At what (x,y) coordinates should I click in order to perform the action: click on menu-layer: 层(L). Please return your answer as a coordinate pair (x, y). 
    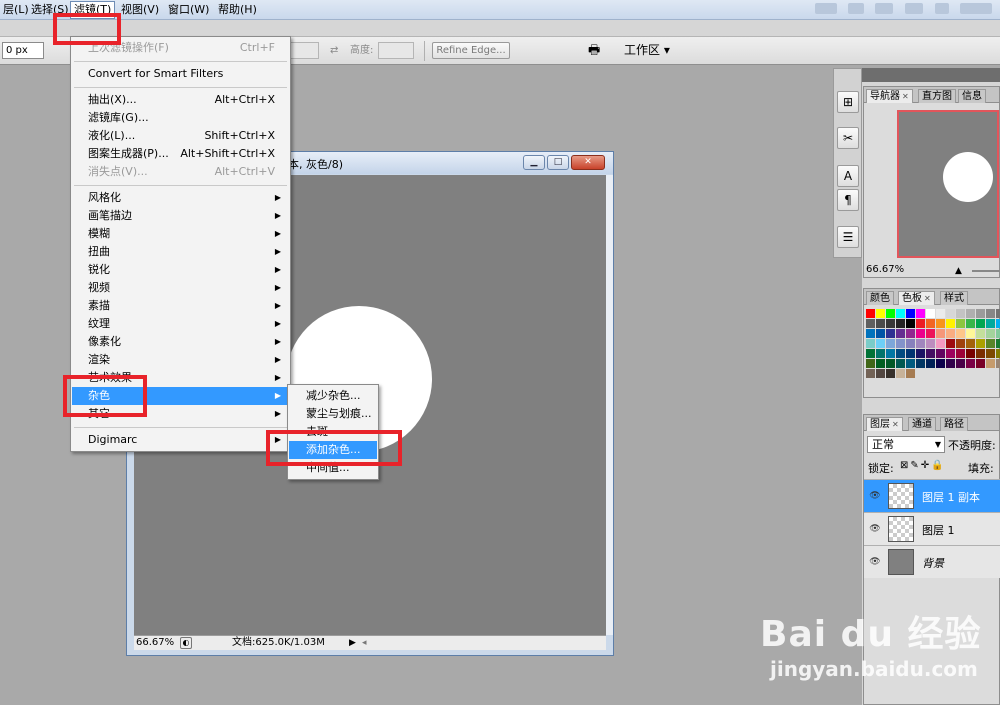
    Looking at the image, I should click on (16, 10).